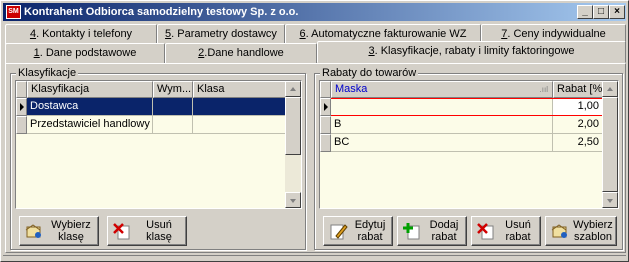 The height and width of the screenshot is (262, 629). Describe the element at coordinates (442, 125) in the screenshot. I see `cell-maska: B` at that location.